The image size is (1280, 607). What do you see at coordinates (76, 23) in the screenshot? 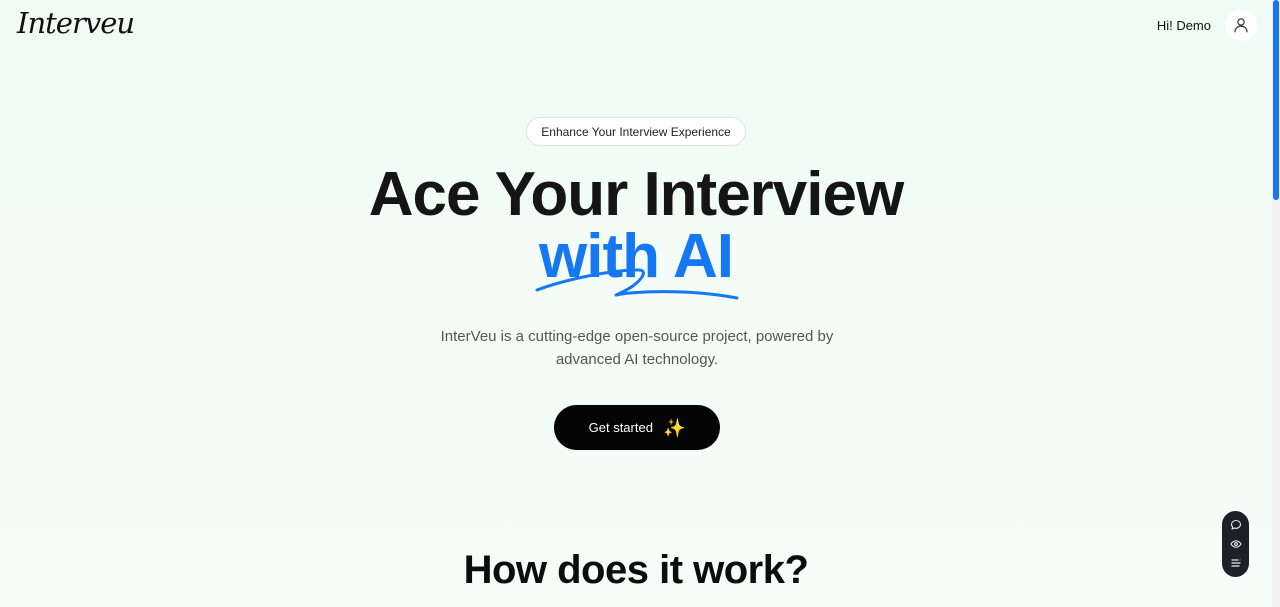
I see `logo: Interveu` at bounding box center [76, 23].